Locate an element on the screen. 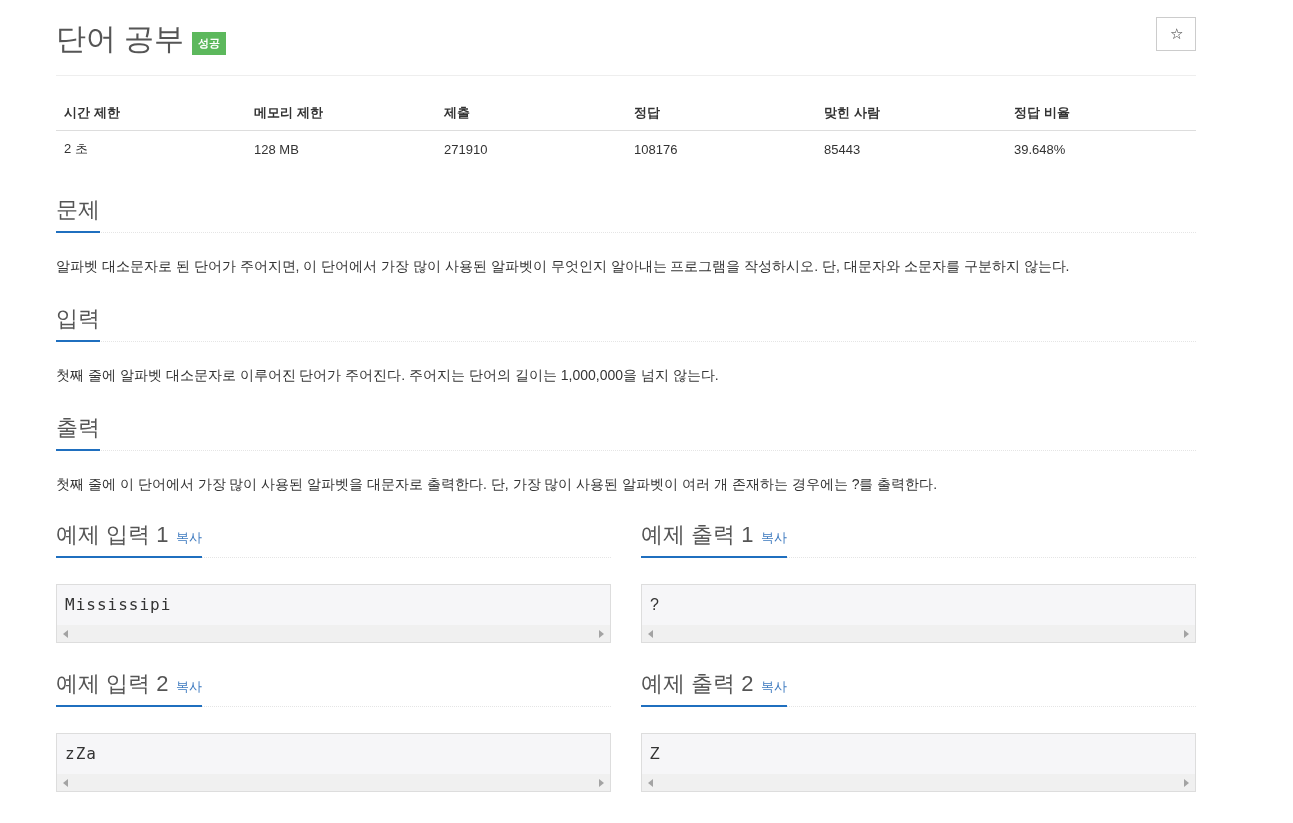 The width and height of the screenshot is (1293, 823). sample-heading: 예제 입력 2 is located at coordinates (112, 684).